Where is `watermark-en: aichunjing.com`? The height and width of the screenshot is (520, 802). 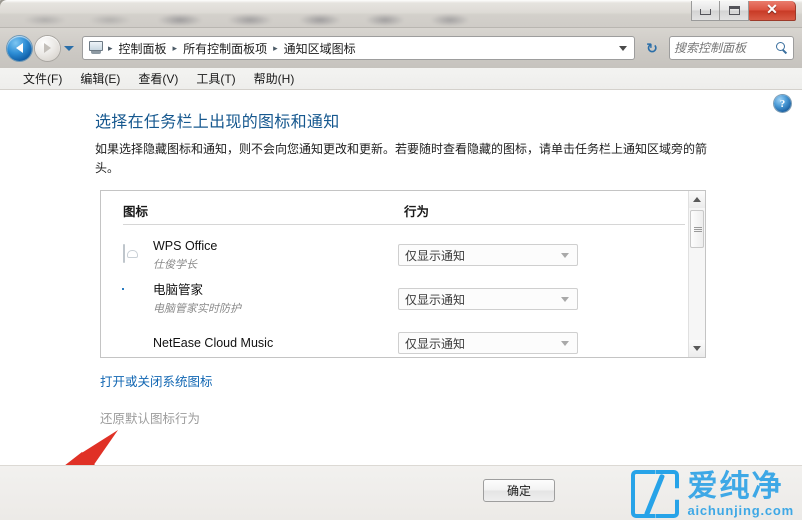 watermark-en: aichunjing.com is located at coordinates (740, 510).